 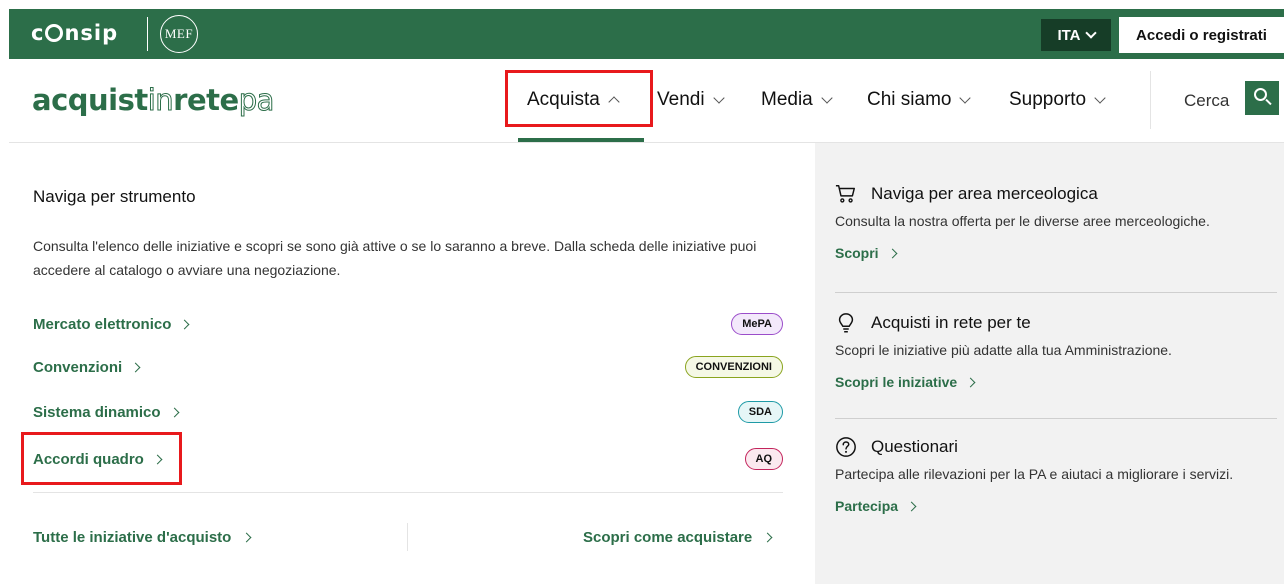 What do you see at coordinates (787, 99) in the screenshot?
I see `nav-item-label: Media` at bounding box center [787, 99].